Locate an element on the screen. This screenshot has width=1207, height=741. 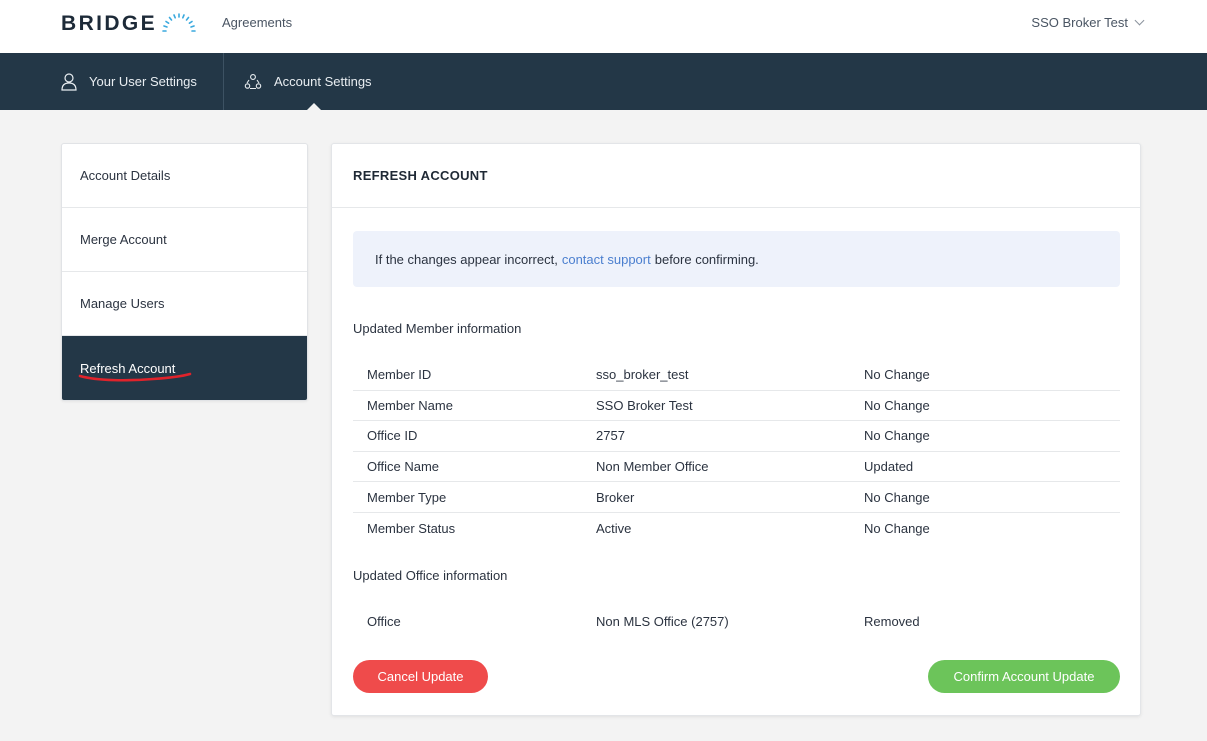
sidebar-item-refresh-account: Refresh Account is located at coordinates (184, 368).